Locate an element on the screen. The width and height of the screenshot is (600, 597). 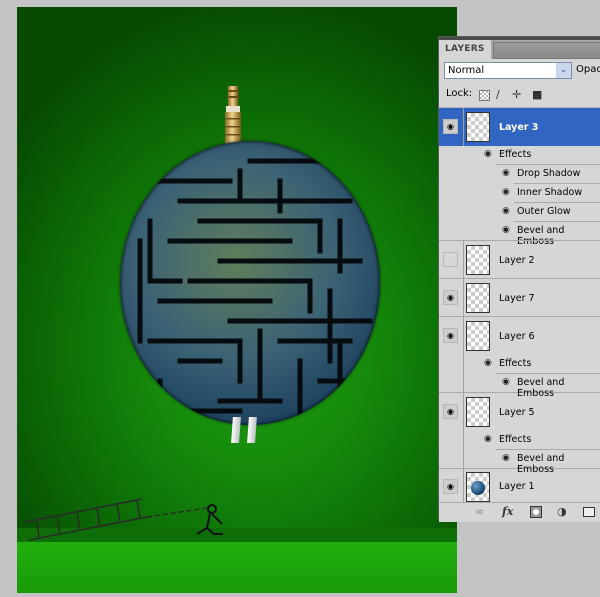
layer-row-layer-2: Layer 2 is located at coordinates (519, 260).